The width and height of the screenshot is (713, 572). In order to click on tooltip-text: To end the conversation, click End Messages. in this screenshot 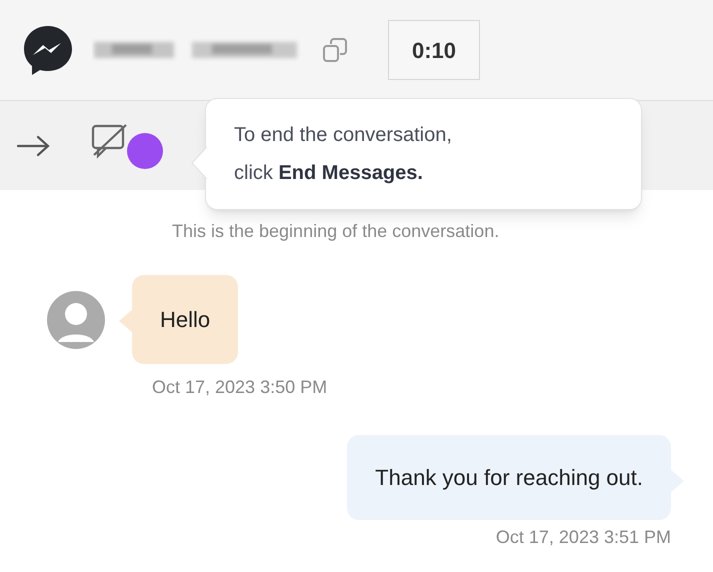, I will do `click(343, 154)`.